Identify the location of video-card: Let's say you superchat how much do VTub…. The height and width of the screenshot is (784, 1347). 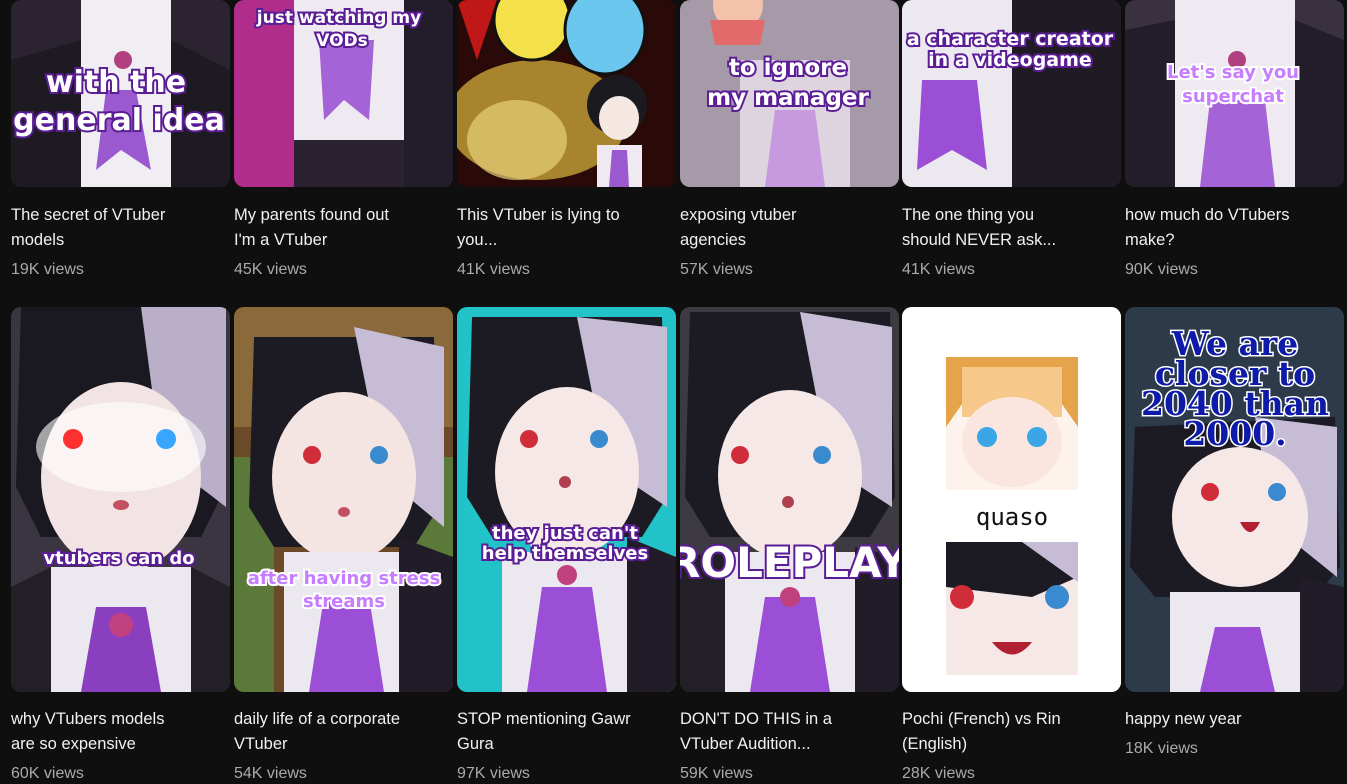
(1234, 145).